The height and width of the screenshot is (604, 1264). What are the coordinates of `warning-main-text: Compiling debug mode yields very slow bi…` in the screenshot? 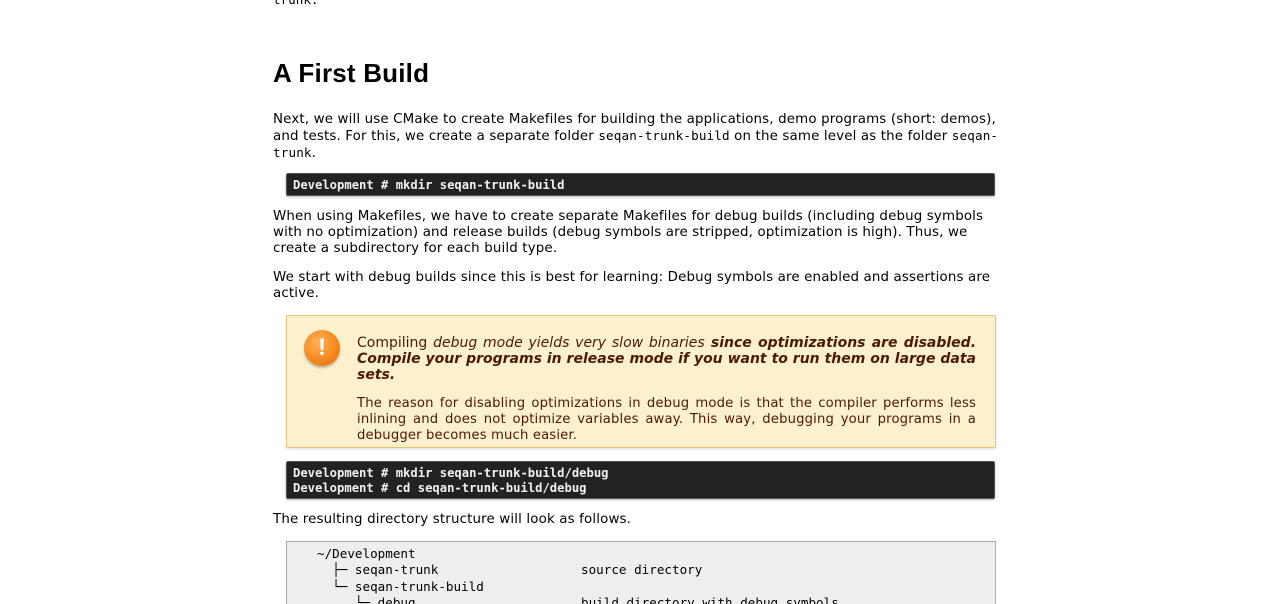 It's located at (666, 359).